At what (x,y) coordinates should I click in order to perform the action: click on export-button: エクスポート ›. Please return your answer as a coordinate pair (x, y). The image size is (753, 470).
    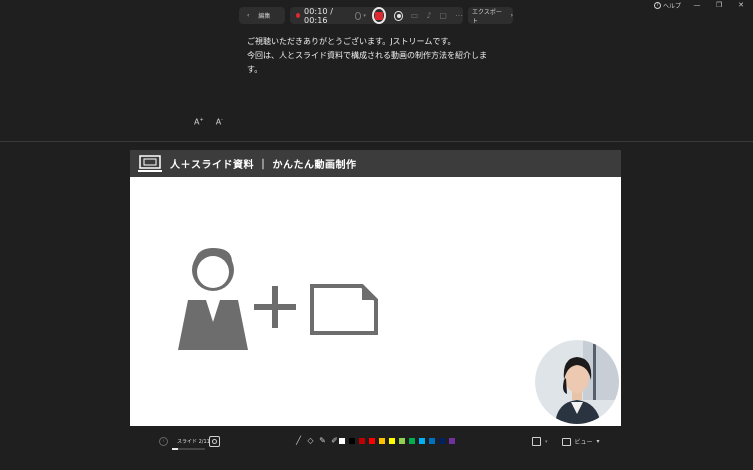
    Looking at the image, I should click on (490, 16).